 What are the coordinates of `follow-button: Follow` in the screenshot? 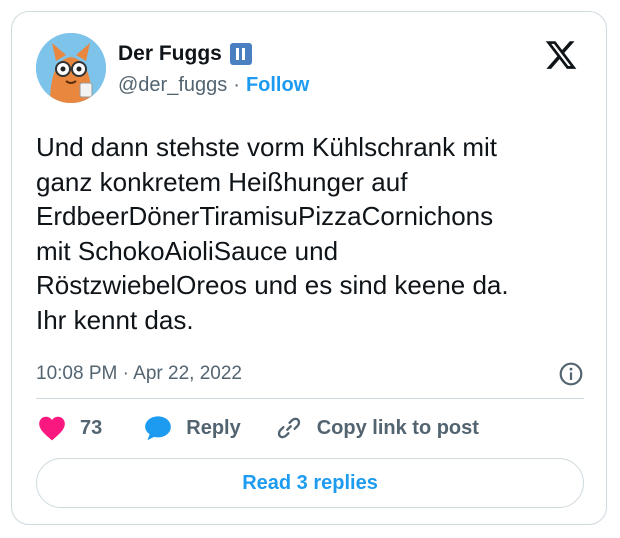 It's located at (277, 85).